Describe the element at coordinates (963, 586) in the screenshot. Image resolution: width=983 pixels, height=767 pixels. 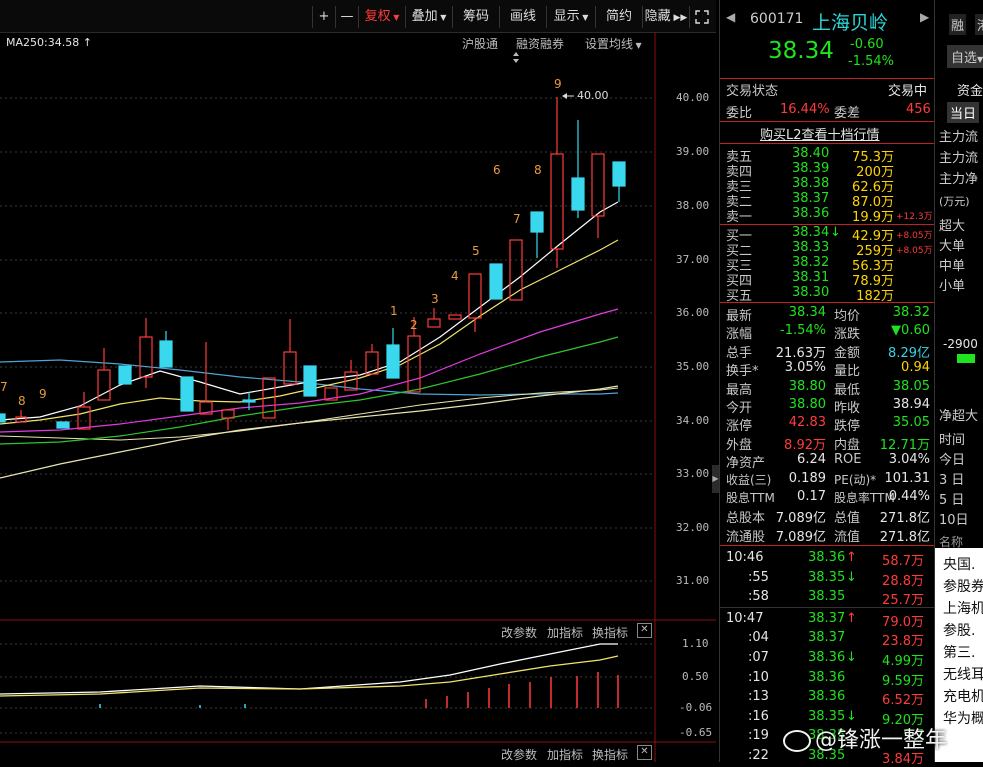
I see `news-item: 参股券` at that location.